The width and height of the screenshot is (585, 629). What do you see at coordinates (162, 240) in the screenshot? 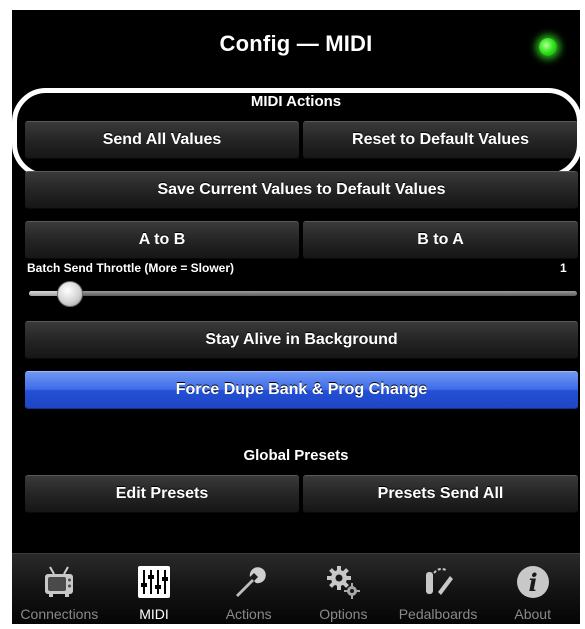
I see `a-to-b-button: A to B` at bounding box center [162, 240].